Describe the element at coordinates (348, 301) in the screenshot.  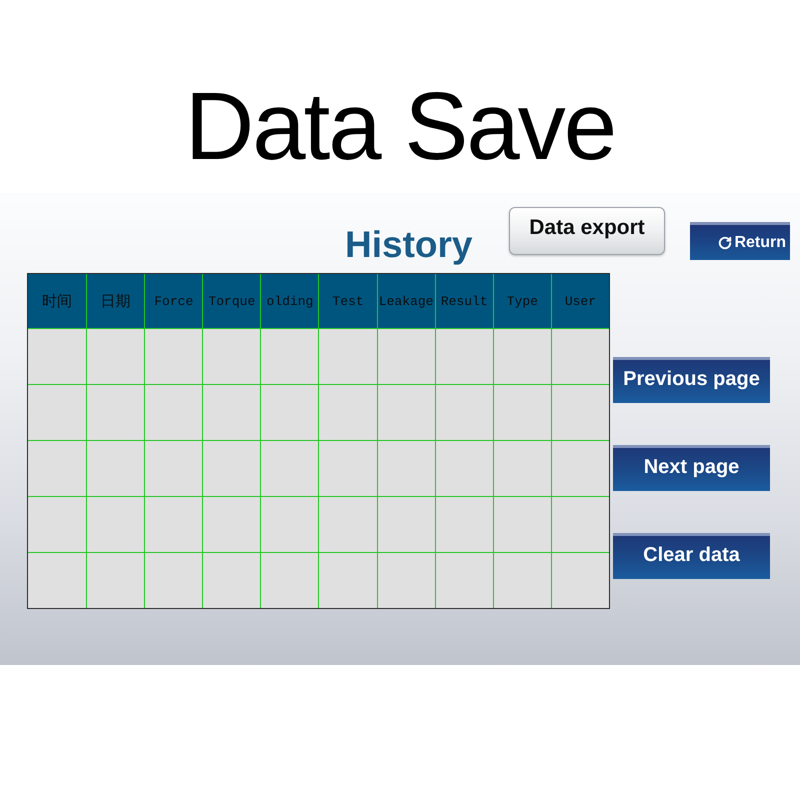
I see `column-header: Test` at that location.